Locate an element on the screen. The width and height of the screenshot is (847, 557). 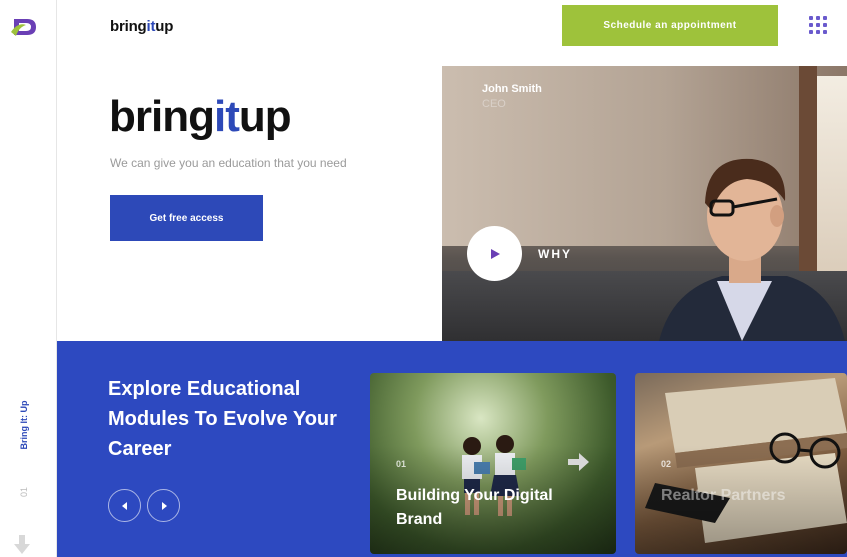
hero-title: bringitup is located at coordinates (200, 117).